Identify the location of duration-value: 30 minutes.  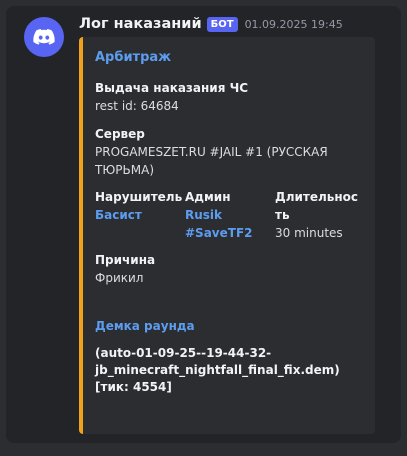
(309, 233).